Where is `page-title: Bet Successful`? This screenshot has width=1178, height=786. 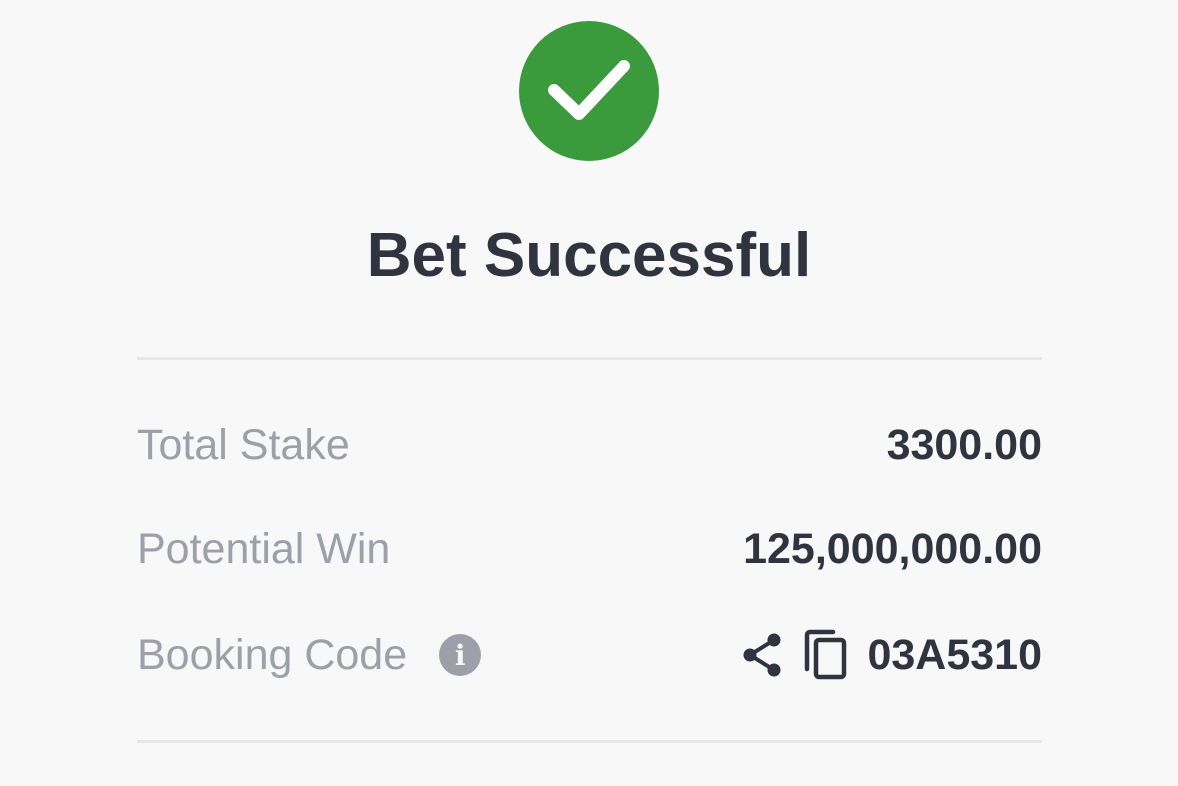
page-title: Bet Successful is located at coordinates (589, 255).